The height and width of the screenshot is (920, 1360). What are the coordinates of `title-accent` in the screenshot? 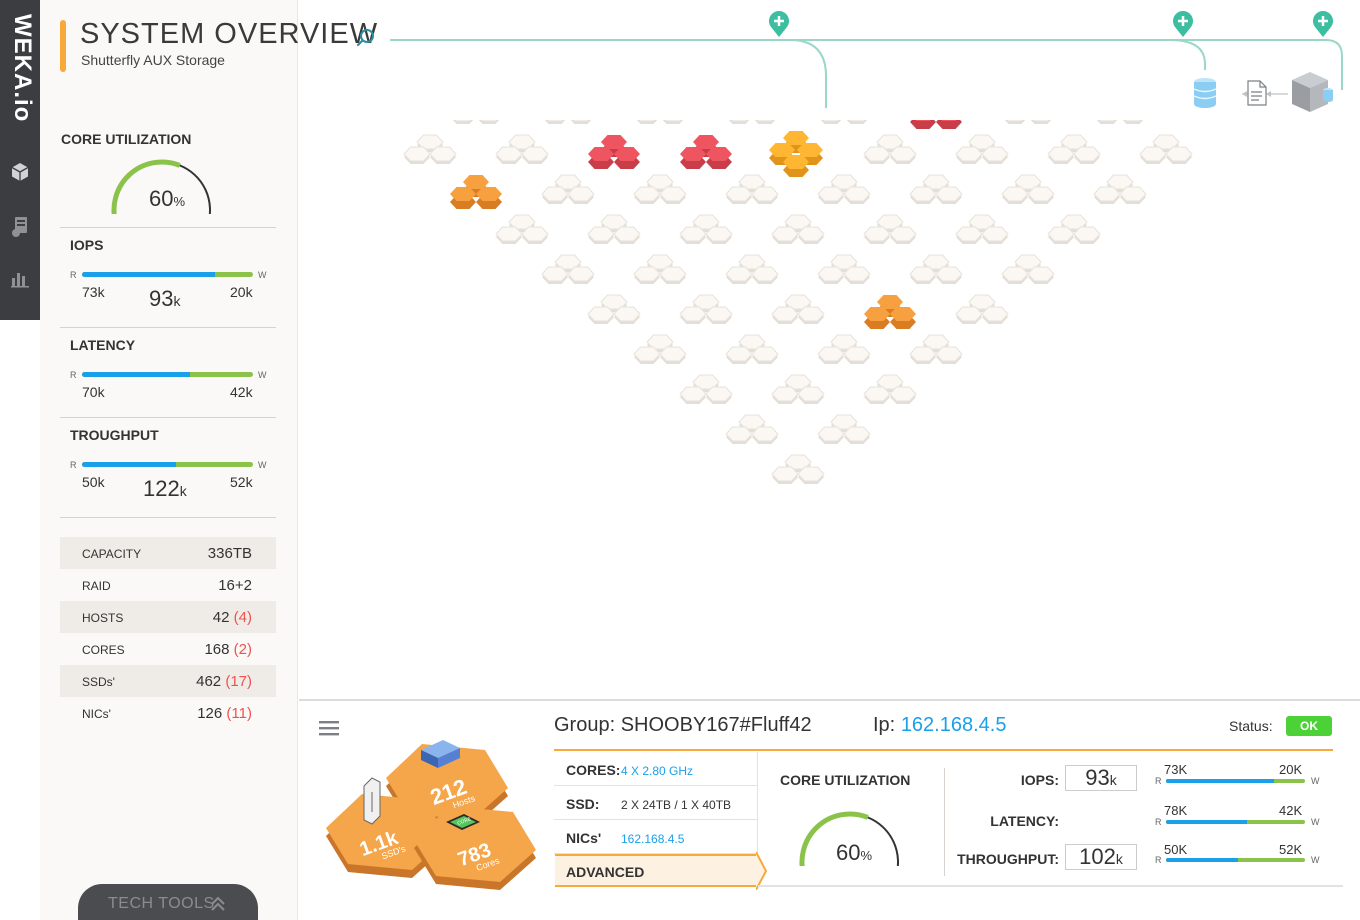 It's located at (63, 46).